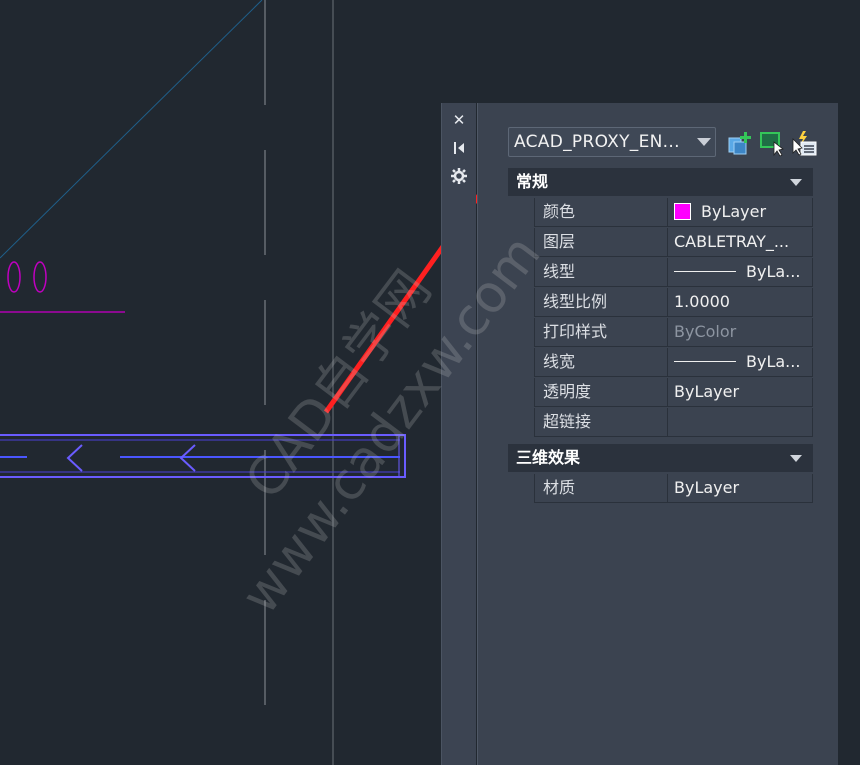 The width and height of the screenshot is (860, 765). I want to click on section-header-general: 常规, so click(660, 182).